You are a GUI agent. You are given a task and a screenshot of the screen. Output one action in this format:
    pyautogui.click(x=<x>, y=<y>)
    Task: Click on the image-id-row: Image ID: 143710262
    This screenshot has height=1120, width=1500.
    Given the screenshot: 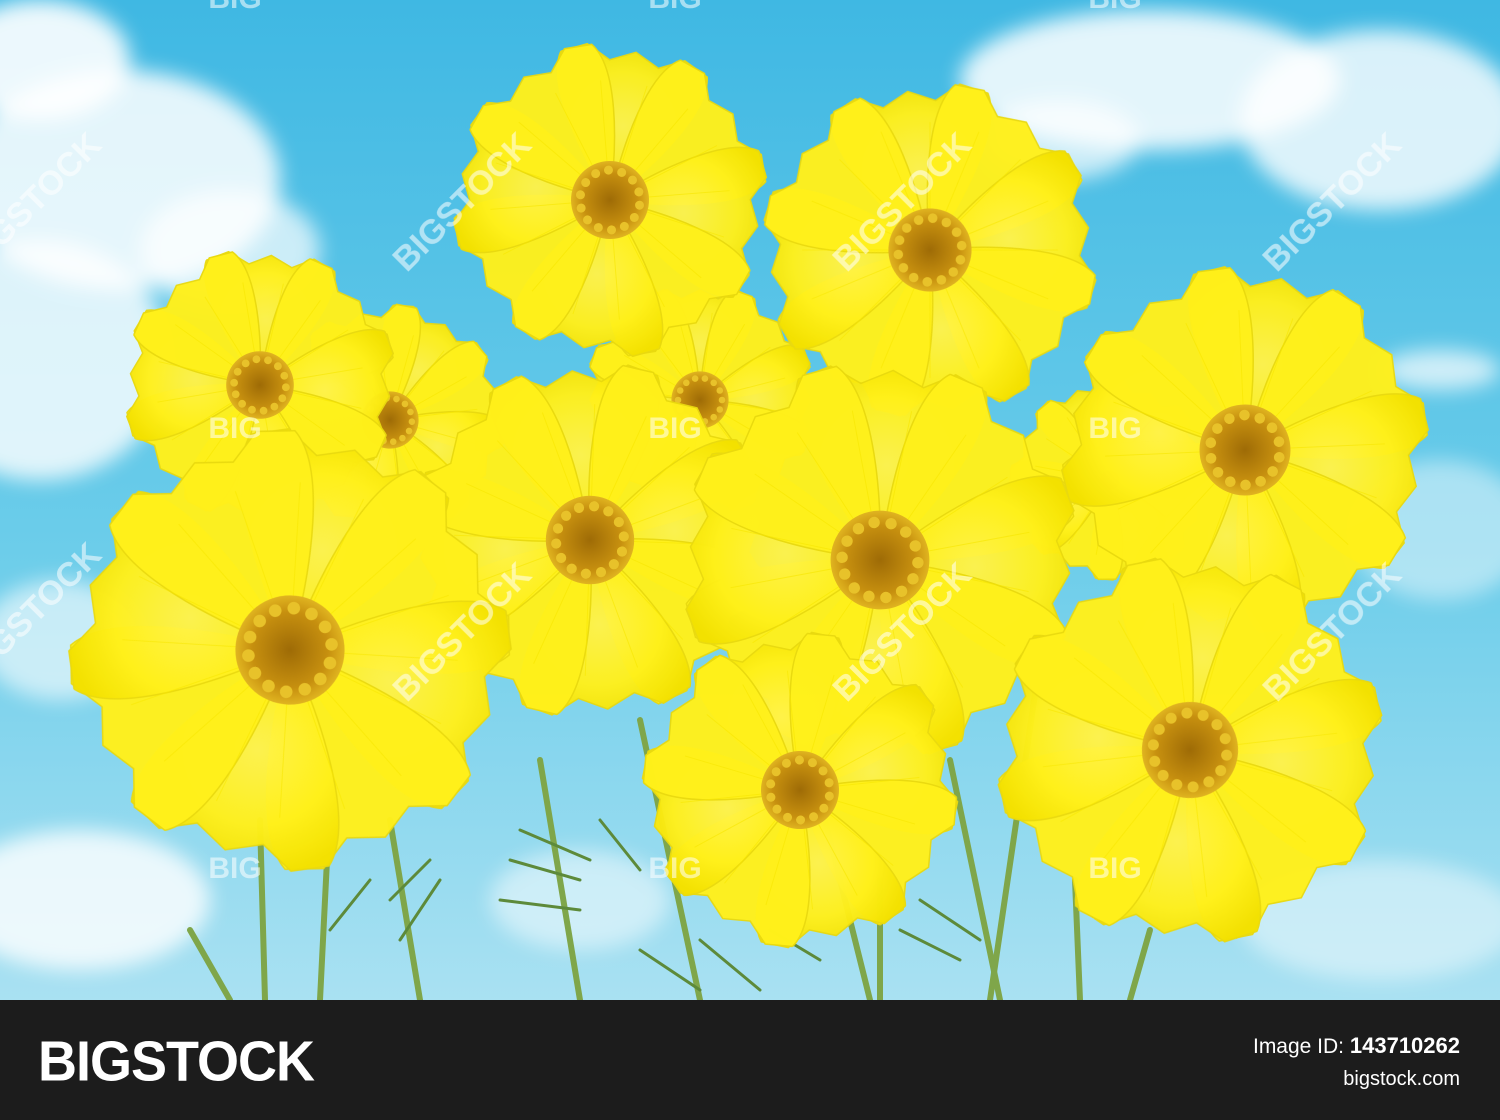 What is the action you would take?
    pyautogui.click(x=1356, y=1046)
    